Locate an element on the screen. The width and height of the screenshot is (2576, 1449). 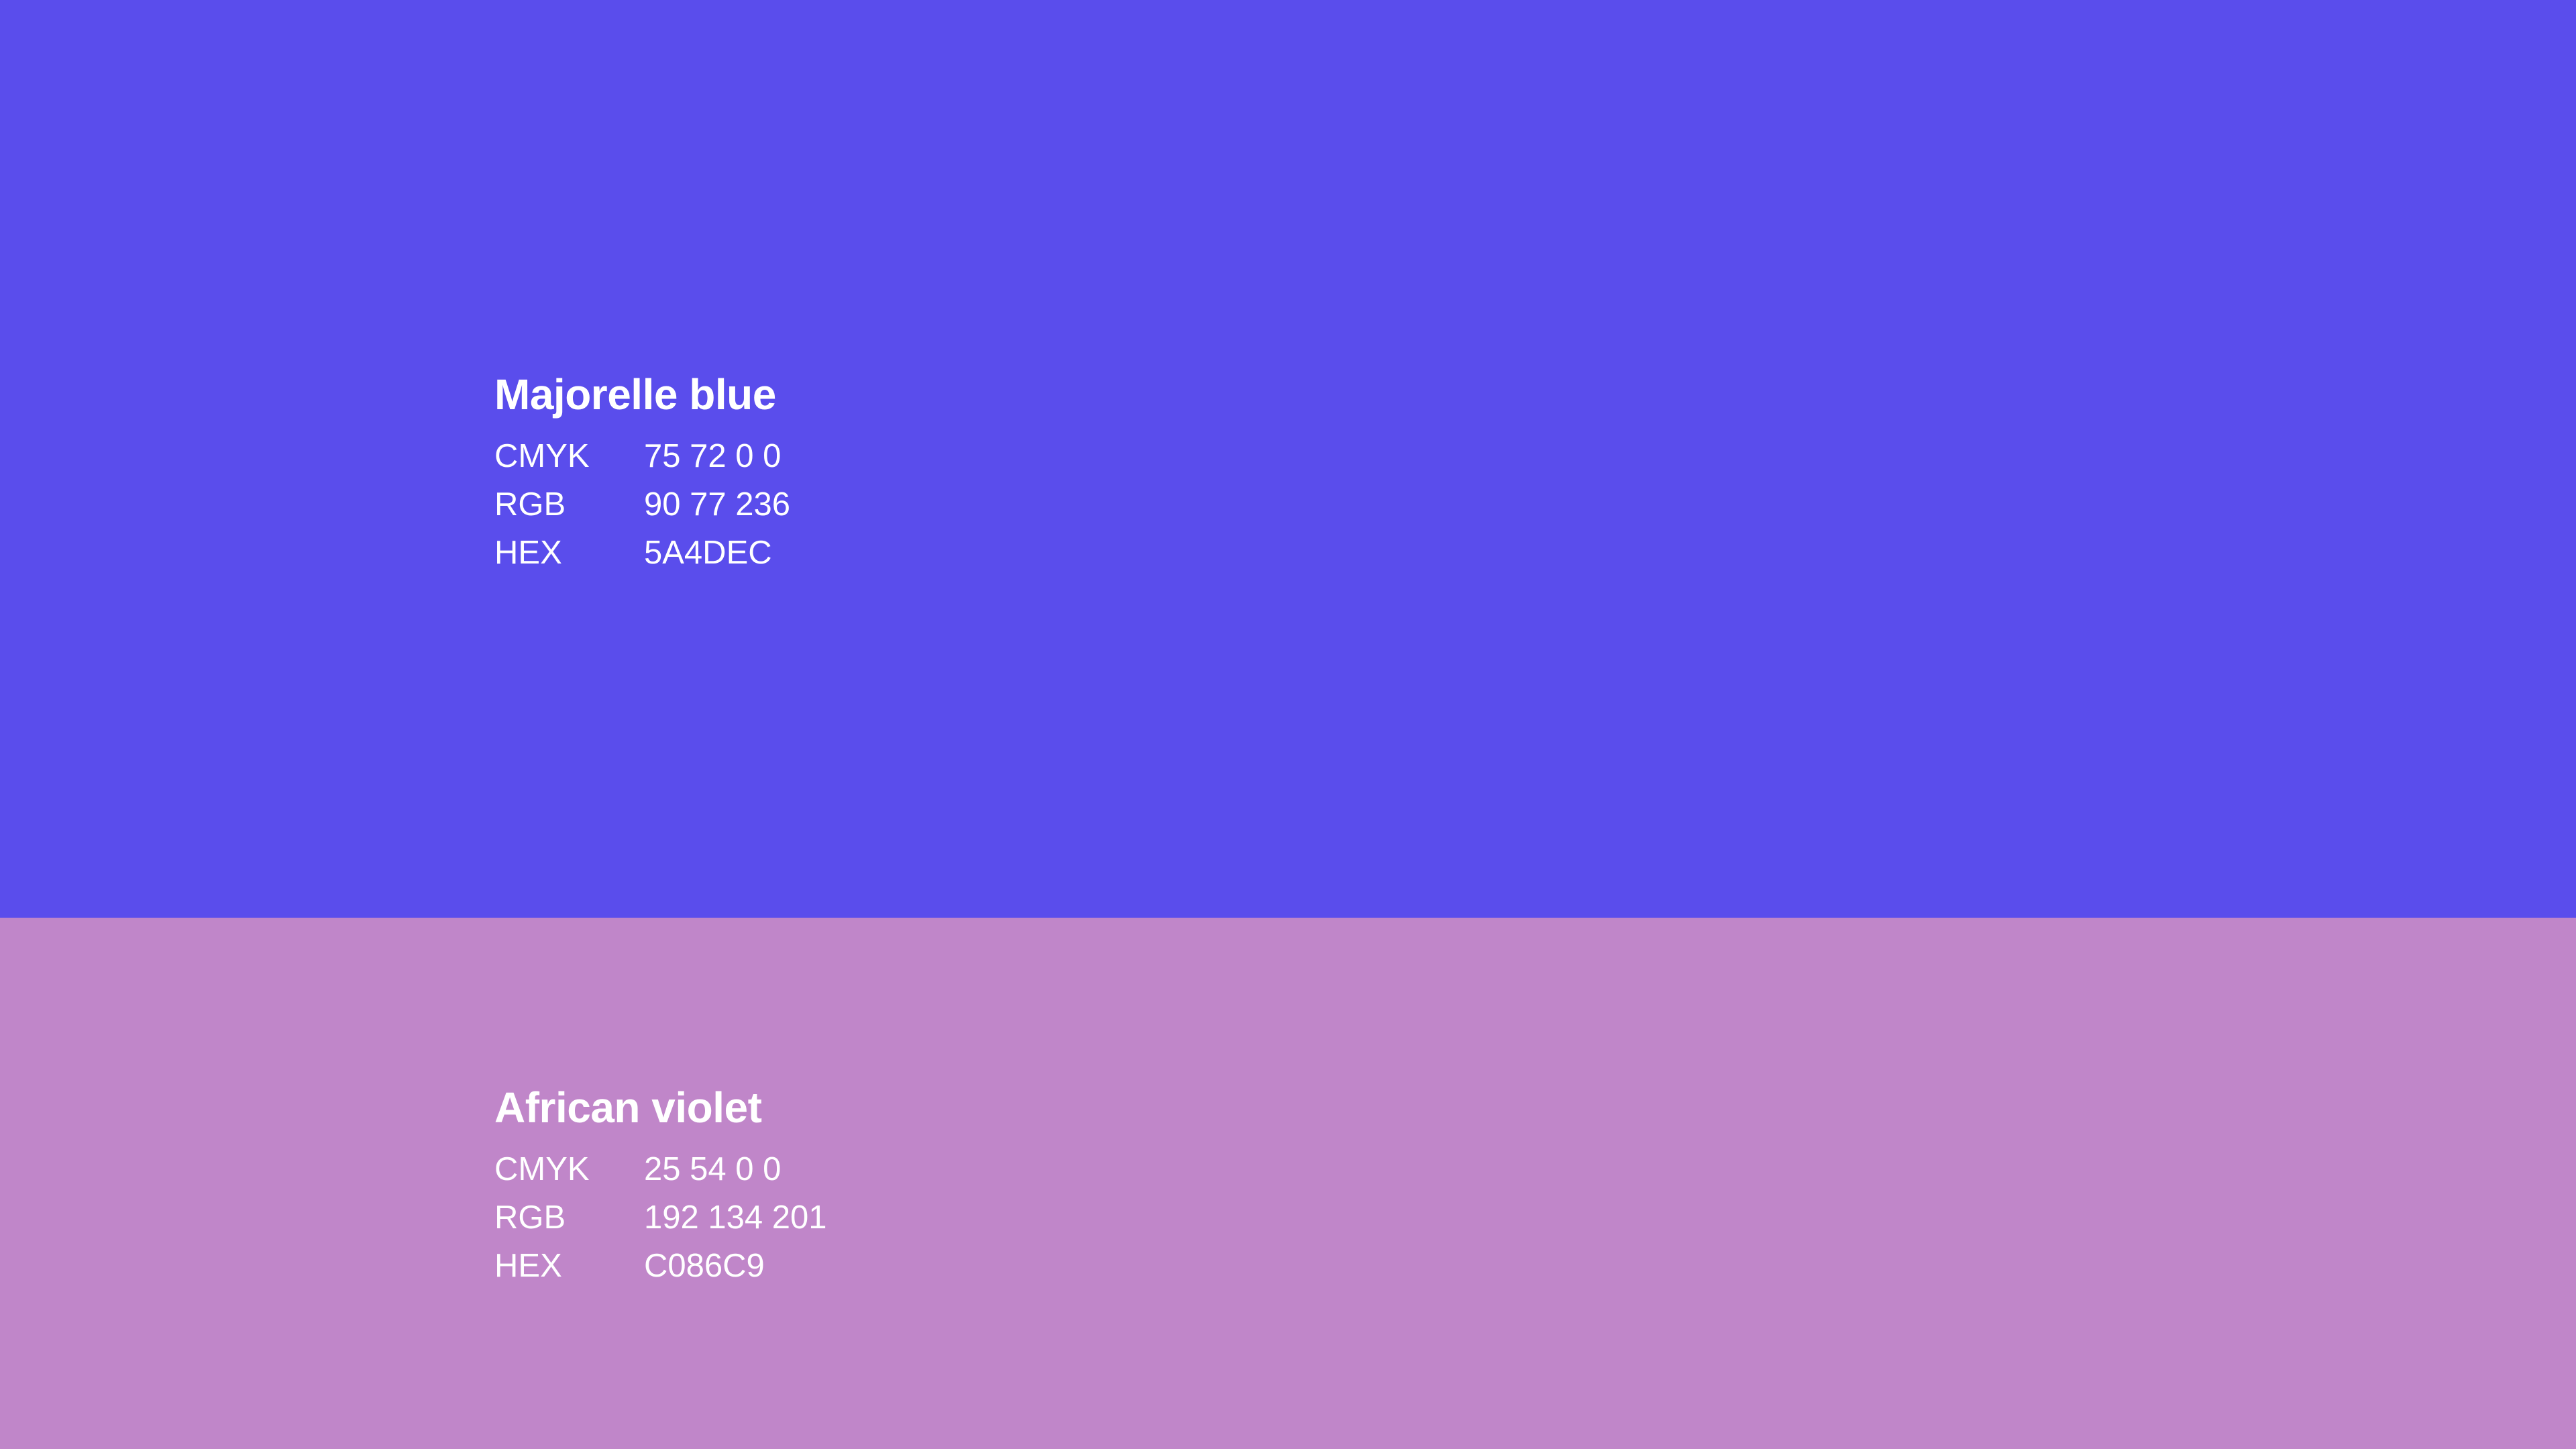
color-name: Majorelle blue is located at coordinates (635, 394).